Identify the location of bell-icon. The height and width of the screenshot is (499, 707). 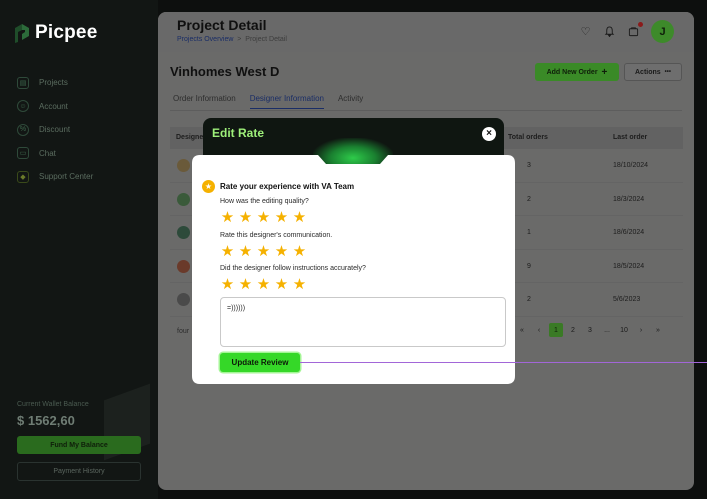
(609, 31).